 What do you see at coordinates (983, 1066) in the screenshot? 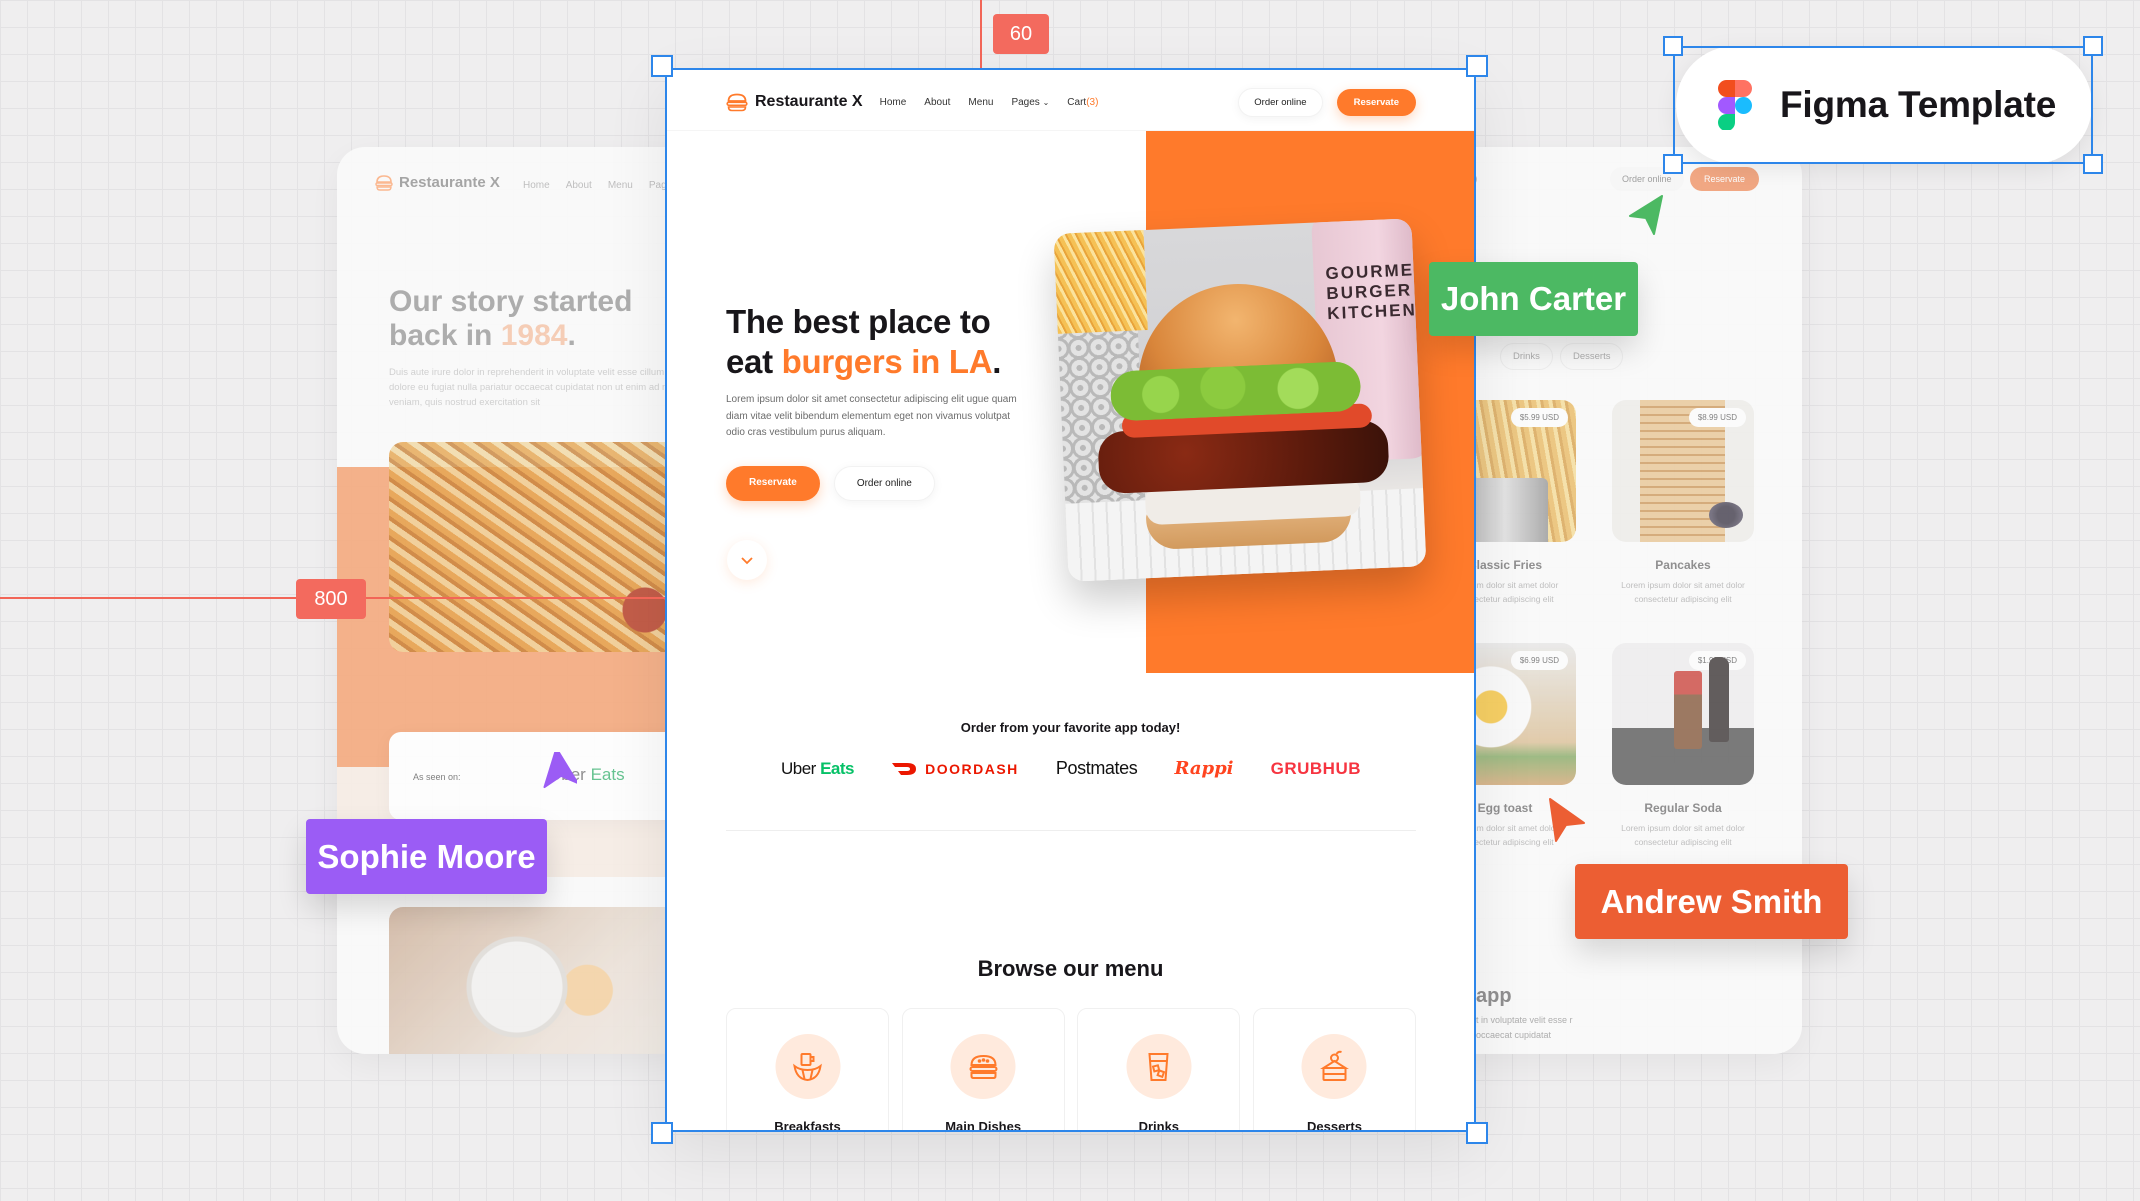
I see `burger-icon` at bounding box center [983, 1066].